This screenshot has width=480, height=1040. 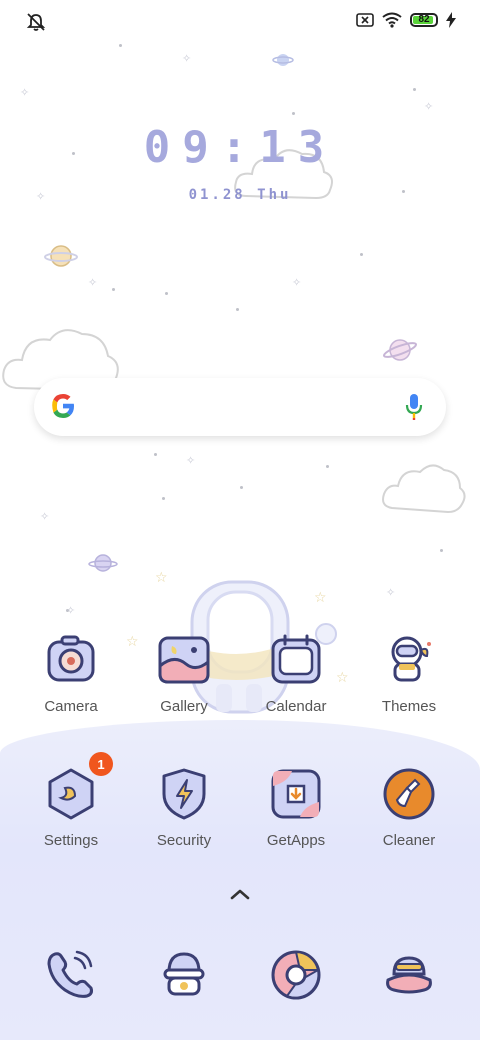 I want to click on status-left, so click(x=36, y=24).